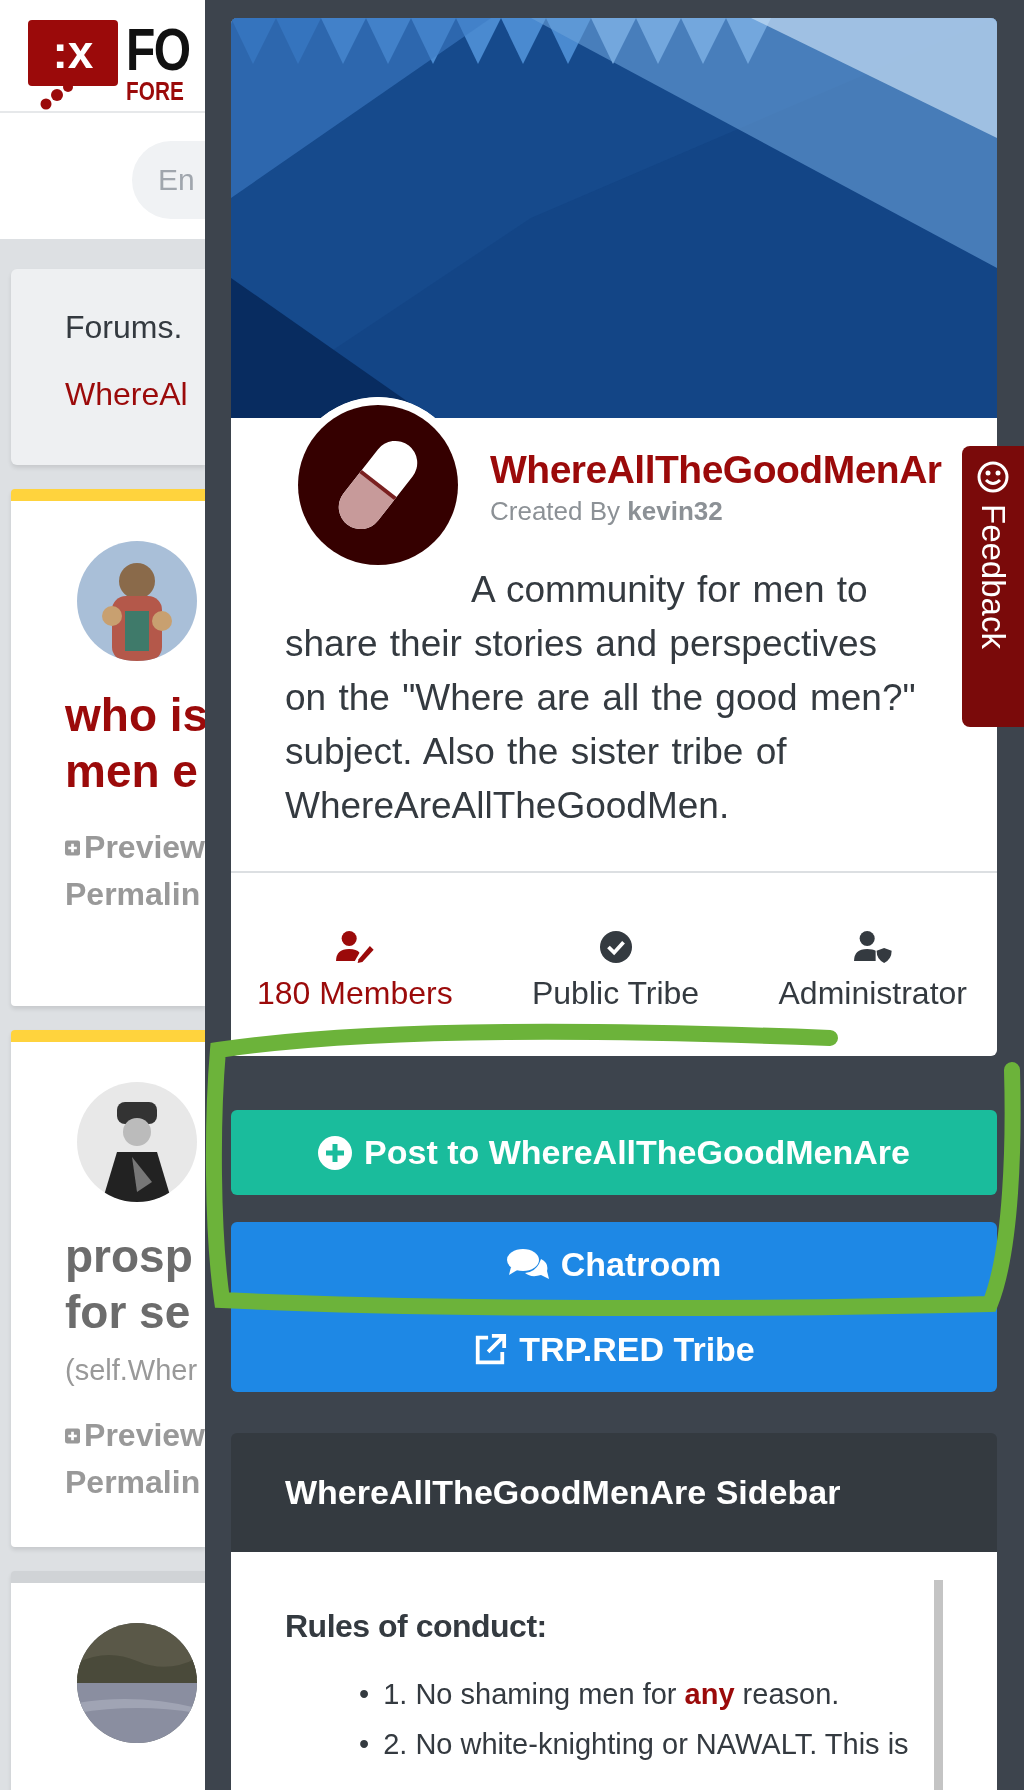 The image size is (1024, 1790). I want to click on post-source: (self.Wher, so click(132, 1370).